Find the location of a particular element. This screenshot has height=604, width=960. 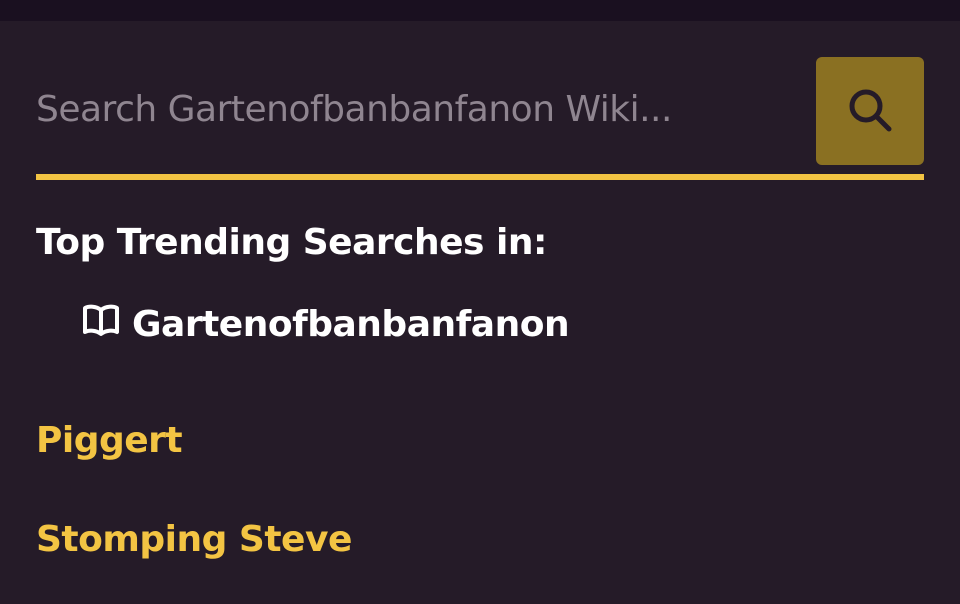

search-icon is located at coordinates (870, 111).